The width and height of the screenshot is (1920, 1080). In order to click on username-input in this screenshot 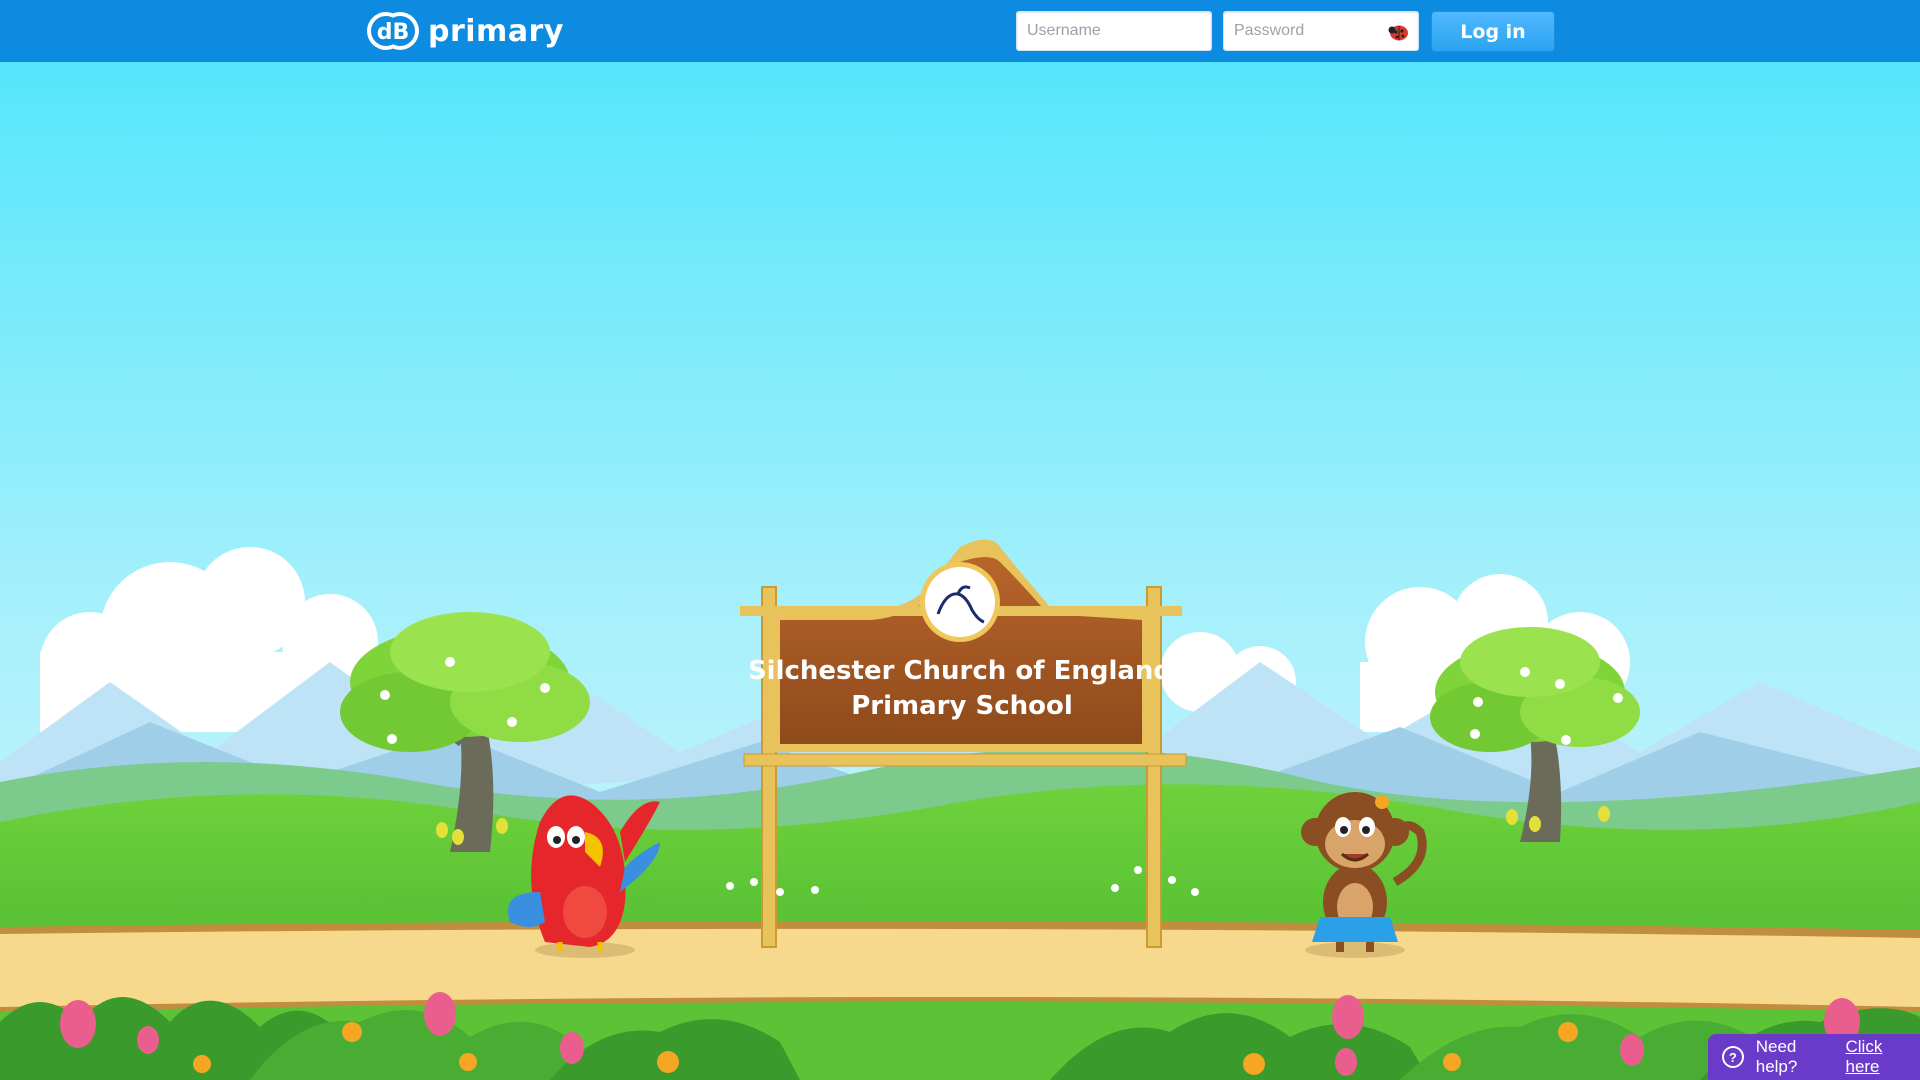, I will do `click(1114, 31)`.